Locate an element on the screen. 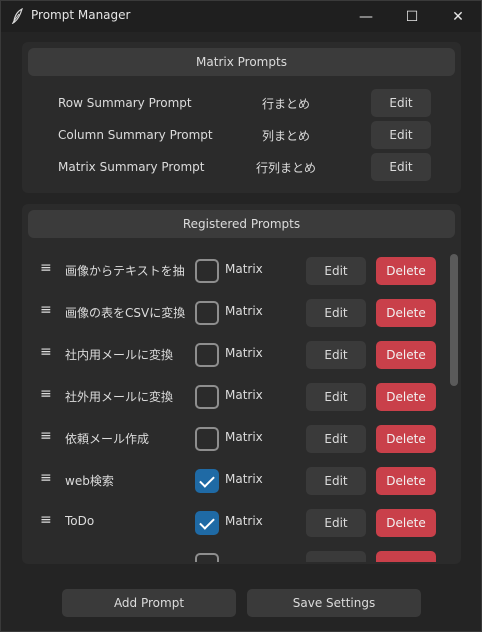 This screenshot has width=482, height=632. prompt-name: ToDo is located at coordinates (80, 521).